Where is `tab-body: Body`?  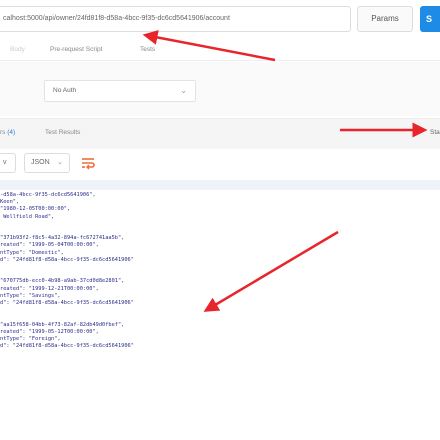
tab-body: Body is located at coordinates (17, 49).